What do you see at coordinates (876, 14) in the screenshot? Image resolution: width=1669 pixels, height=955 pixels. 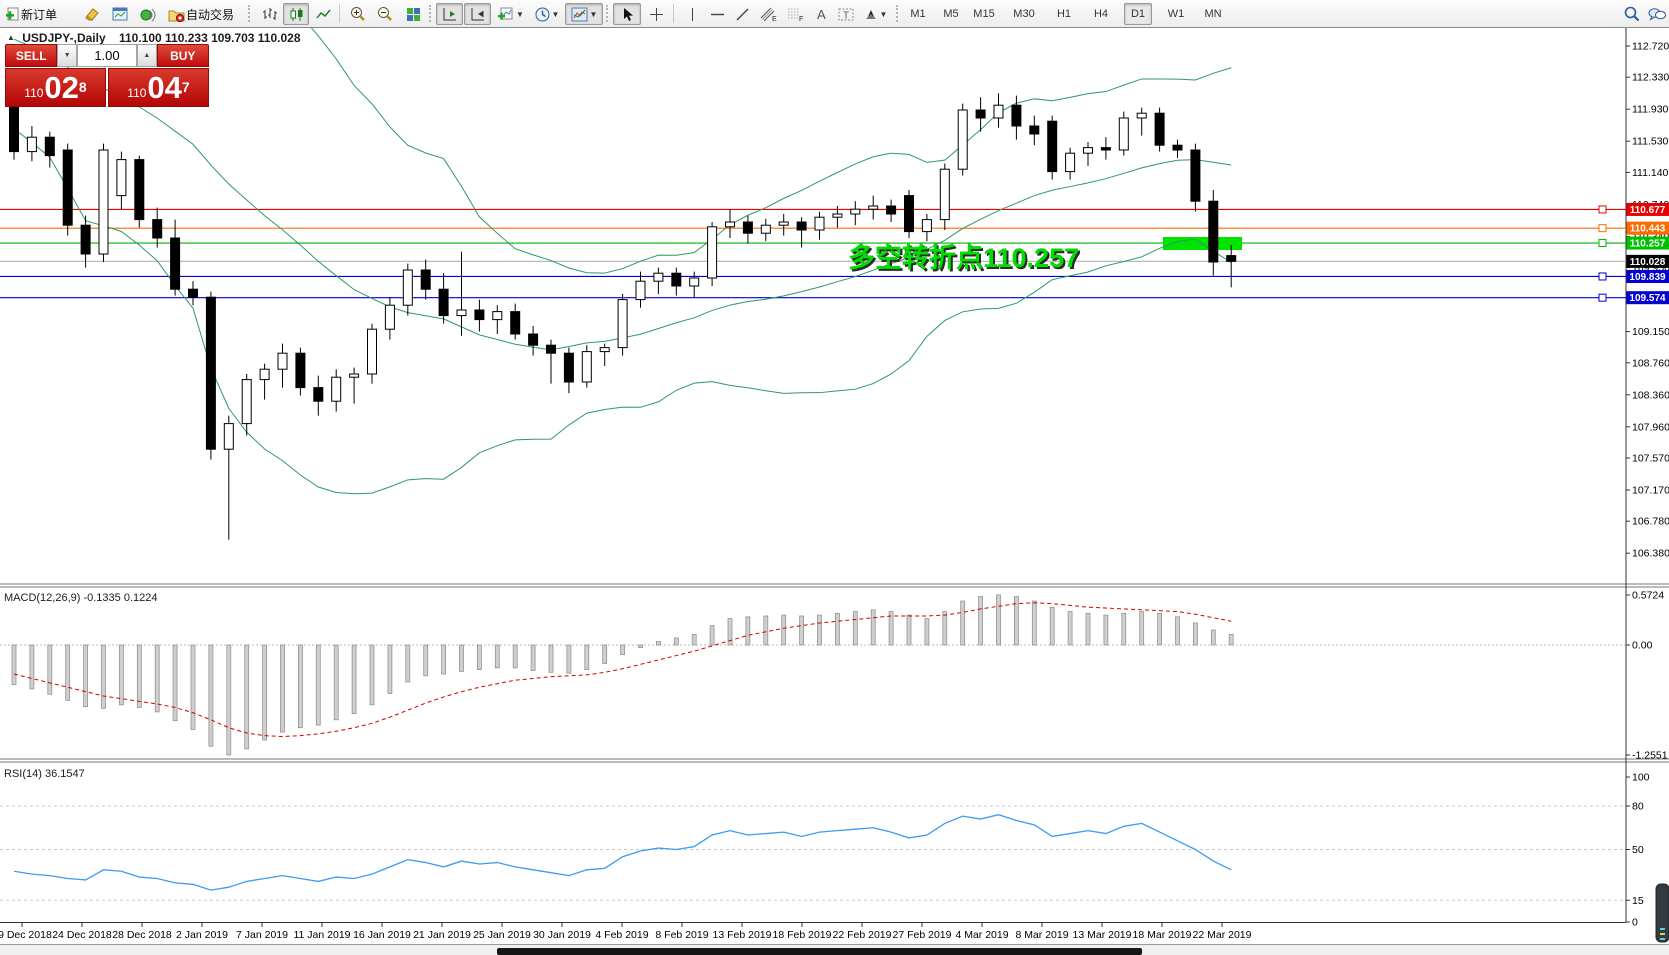 I see `arrows-tool-button: ▼` at bounding box center [876, 14].